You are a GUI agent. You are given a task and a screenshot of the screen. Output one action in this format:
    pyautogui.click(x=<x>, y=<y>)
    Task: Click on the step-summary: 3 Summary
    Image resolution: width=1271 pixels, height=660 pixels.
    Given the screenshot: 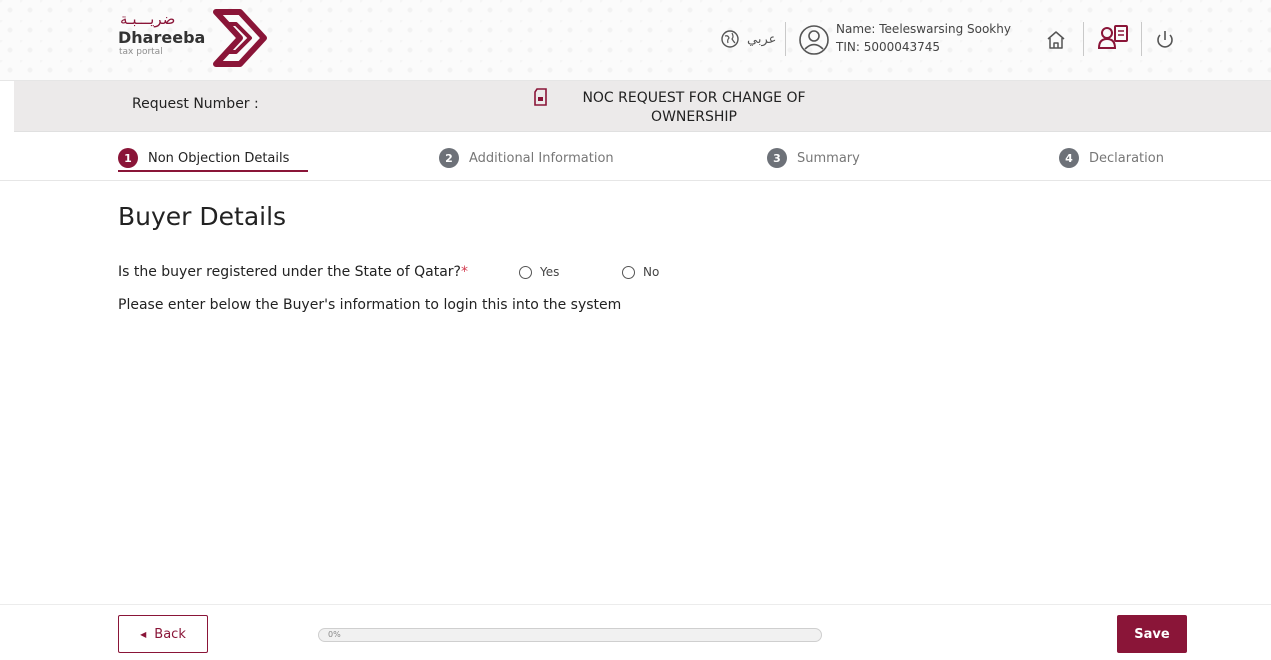 What is the action you would take?
    pyautogui.click(x=813, y=158)
    